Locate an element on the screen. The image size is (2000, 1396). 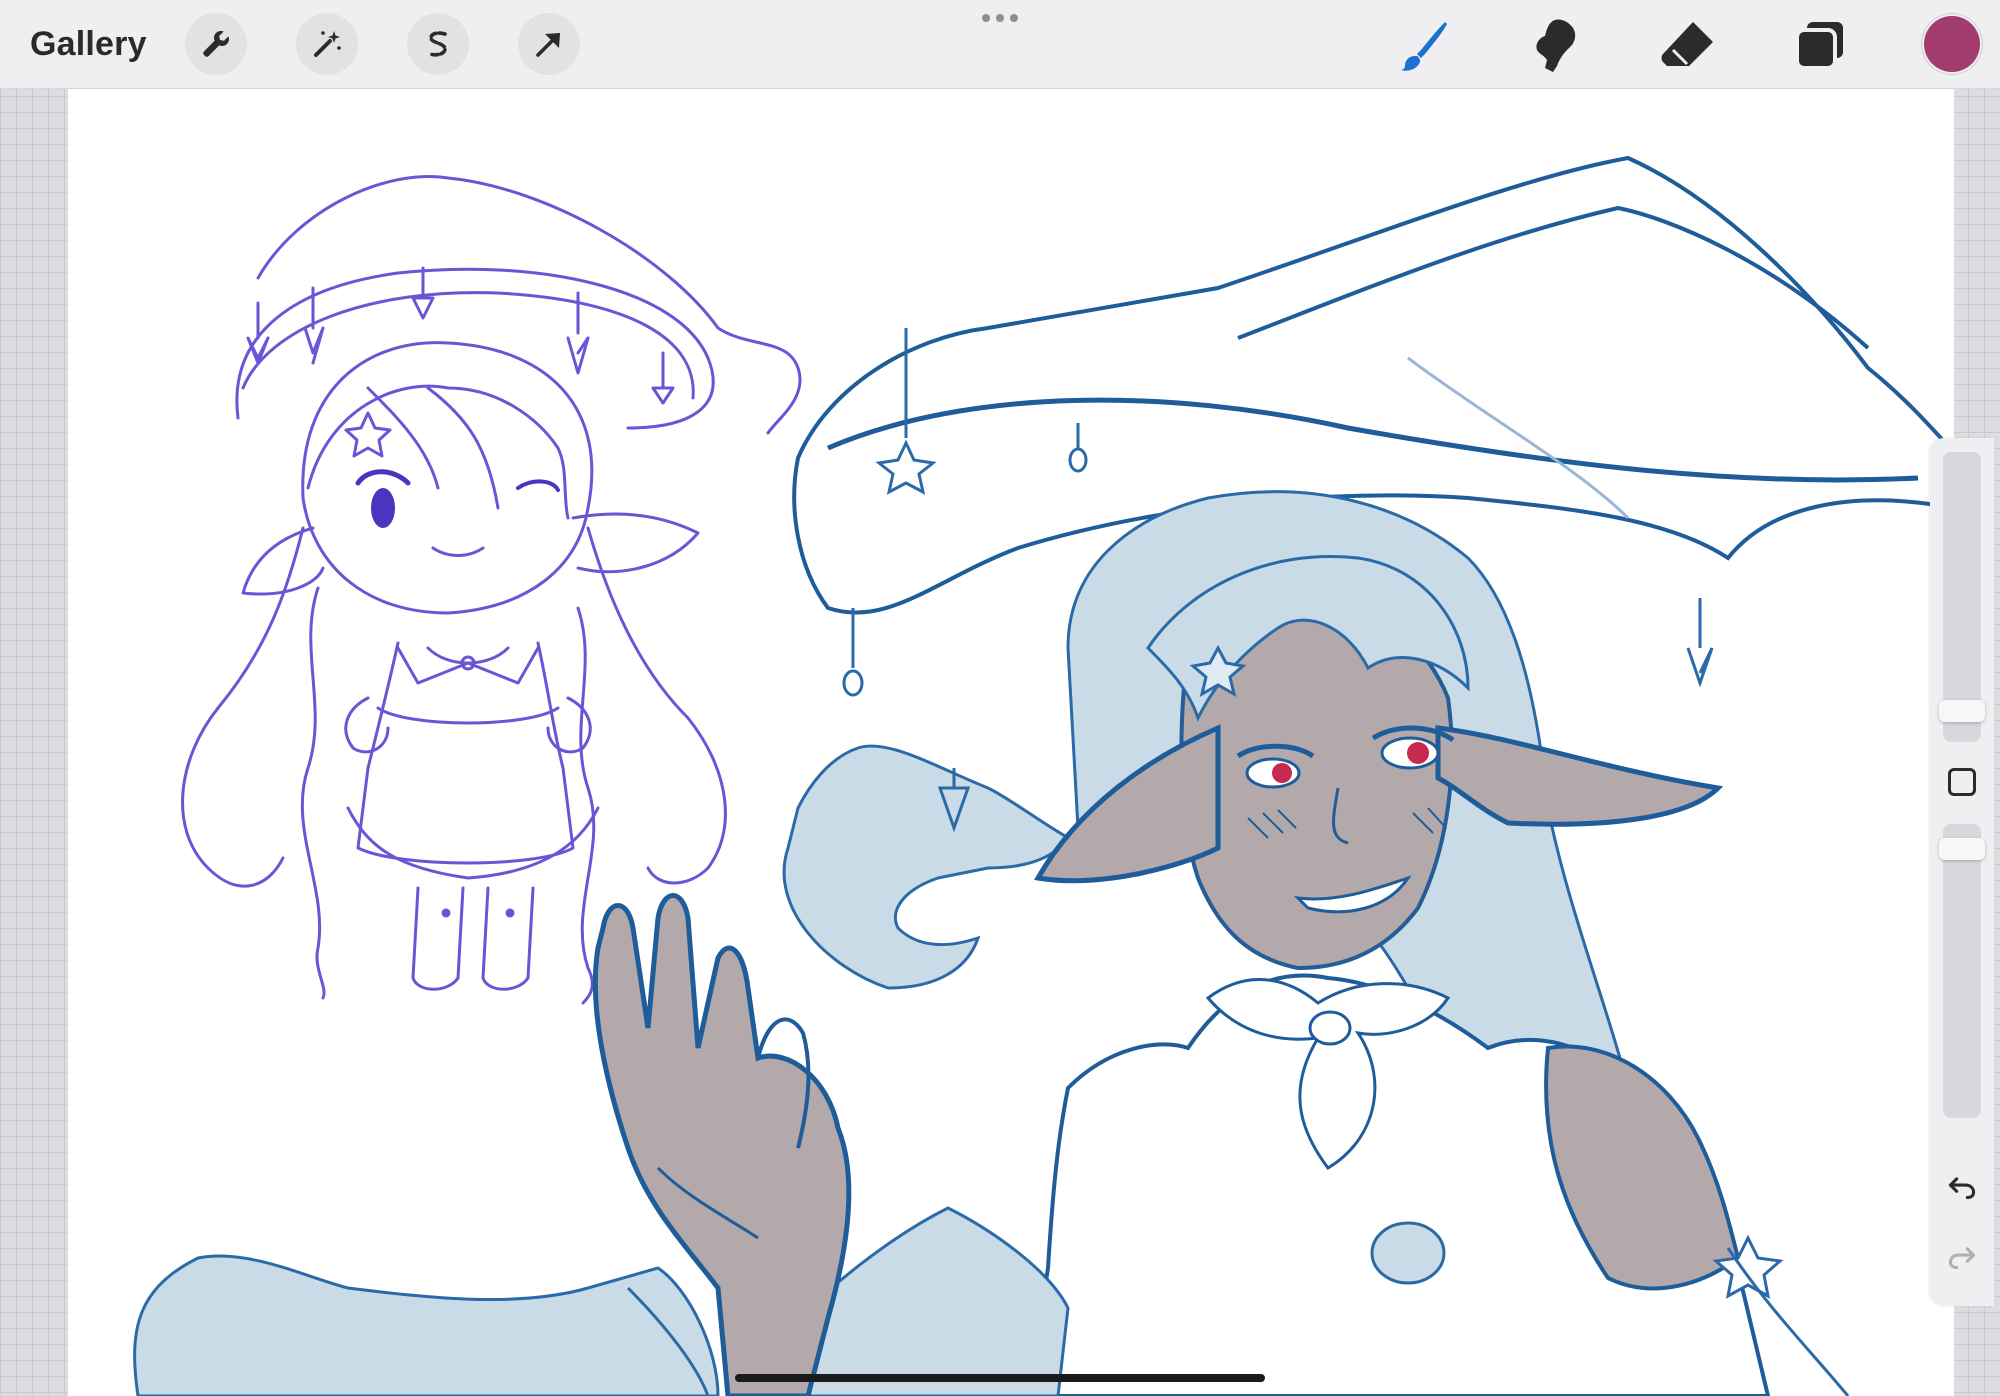
undo-icon is located at coordinates (1962, 1188).